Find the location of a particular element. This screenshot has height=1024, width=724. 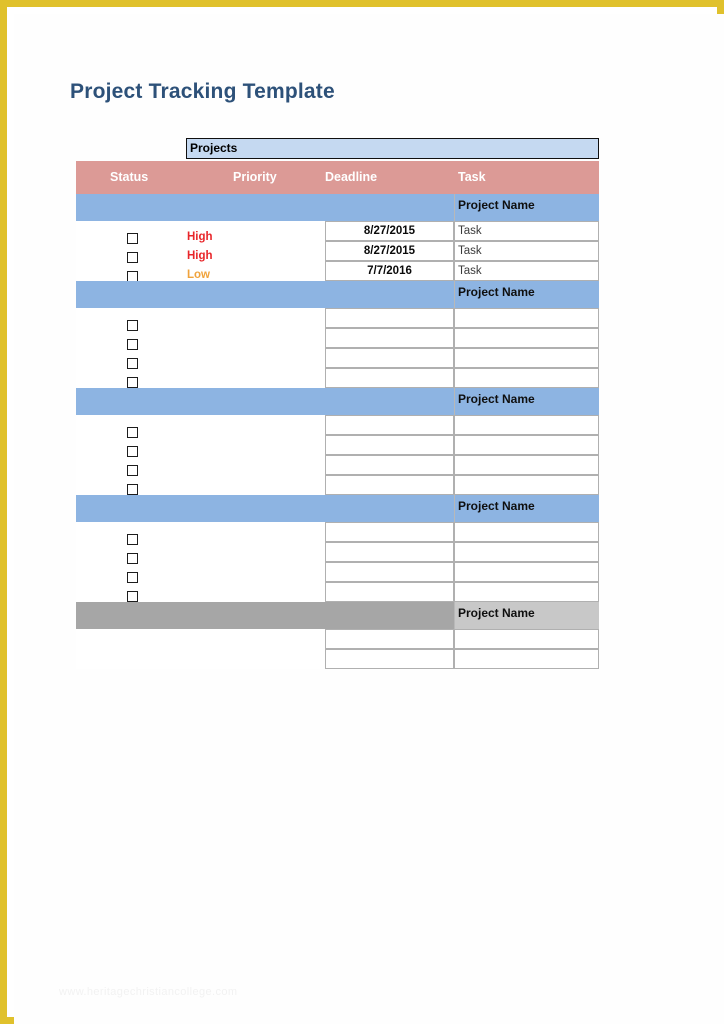

table-row: 7/7/2016 Task is located at coordinates (337, 271).